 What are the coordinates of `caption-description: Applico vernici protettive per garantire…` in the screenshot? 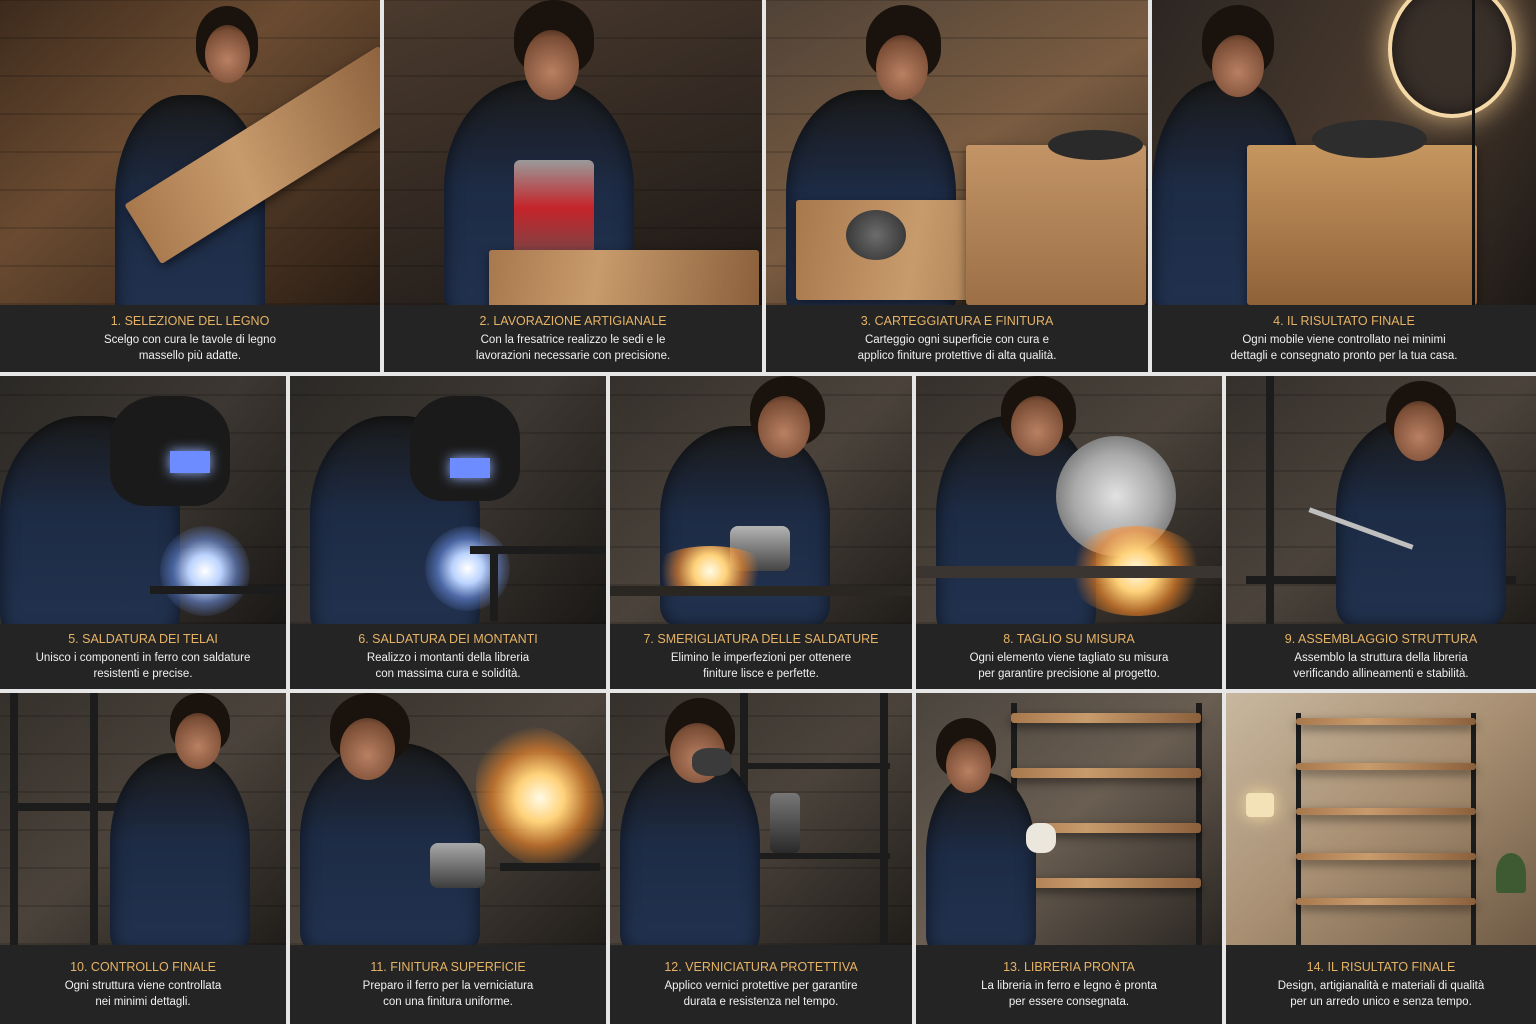 It's located at (761, 994).